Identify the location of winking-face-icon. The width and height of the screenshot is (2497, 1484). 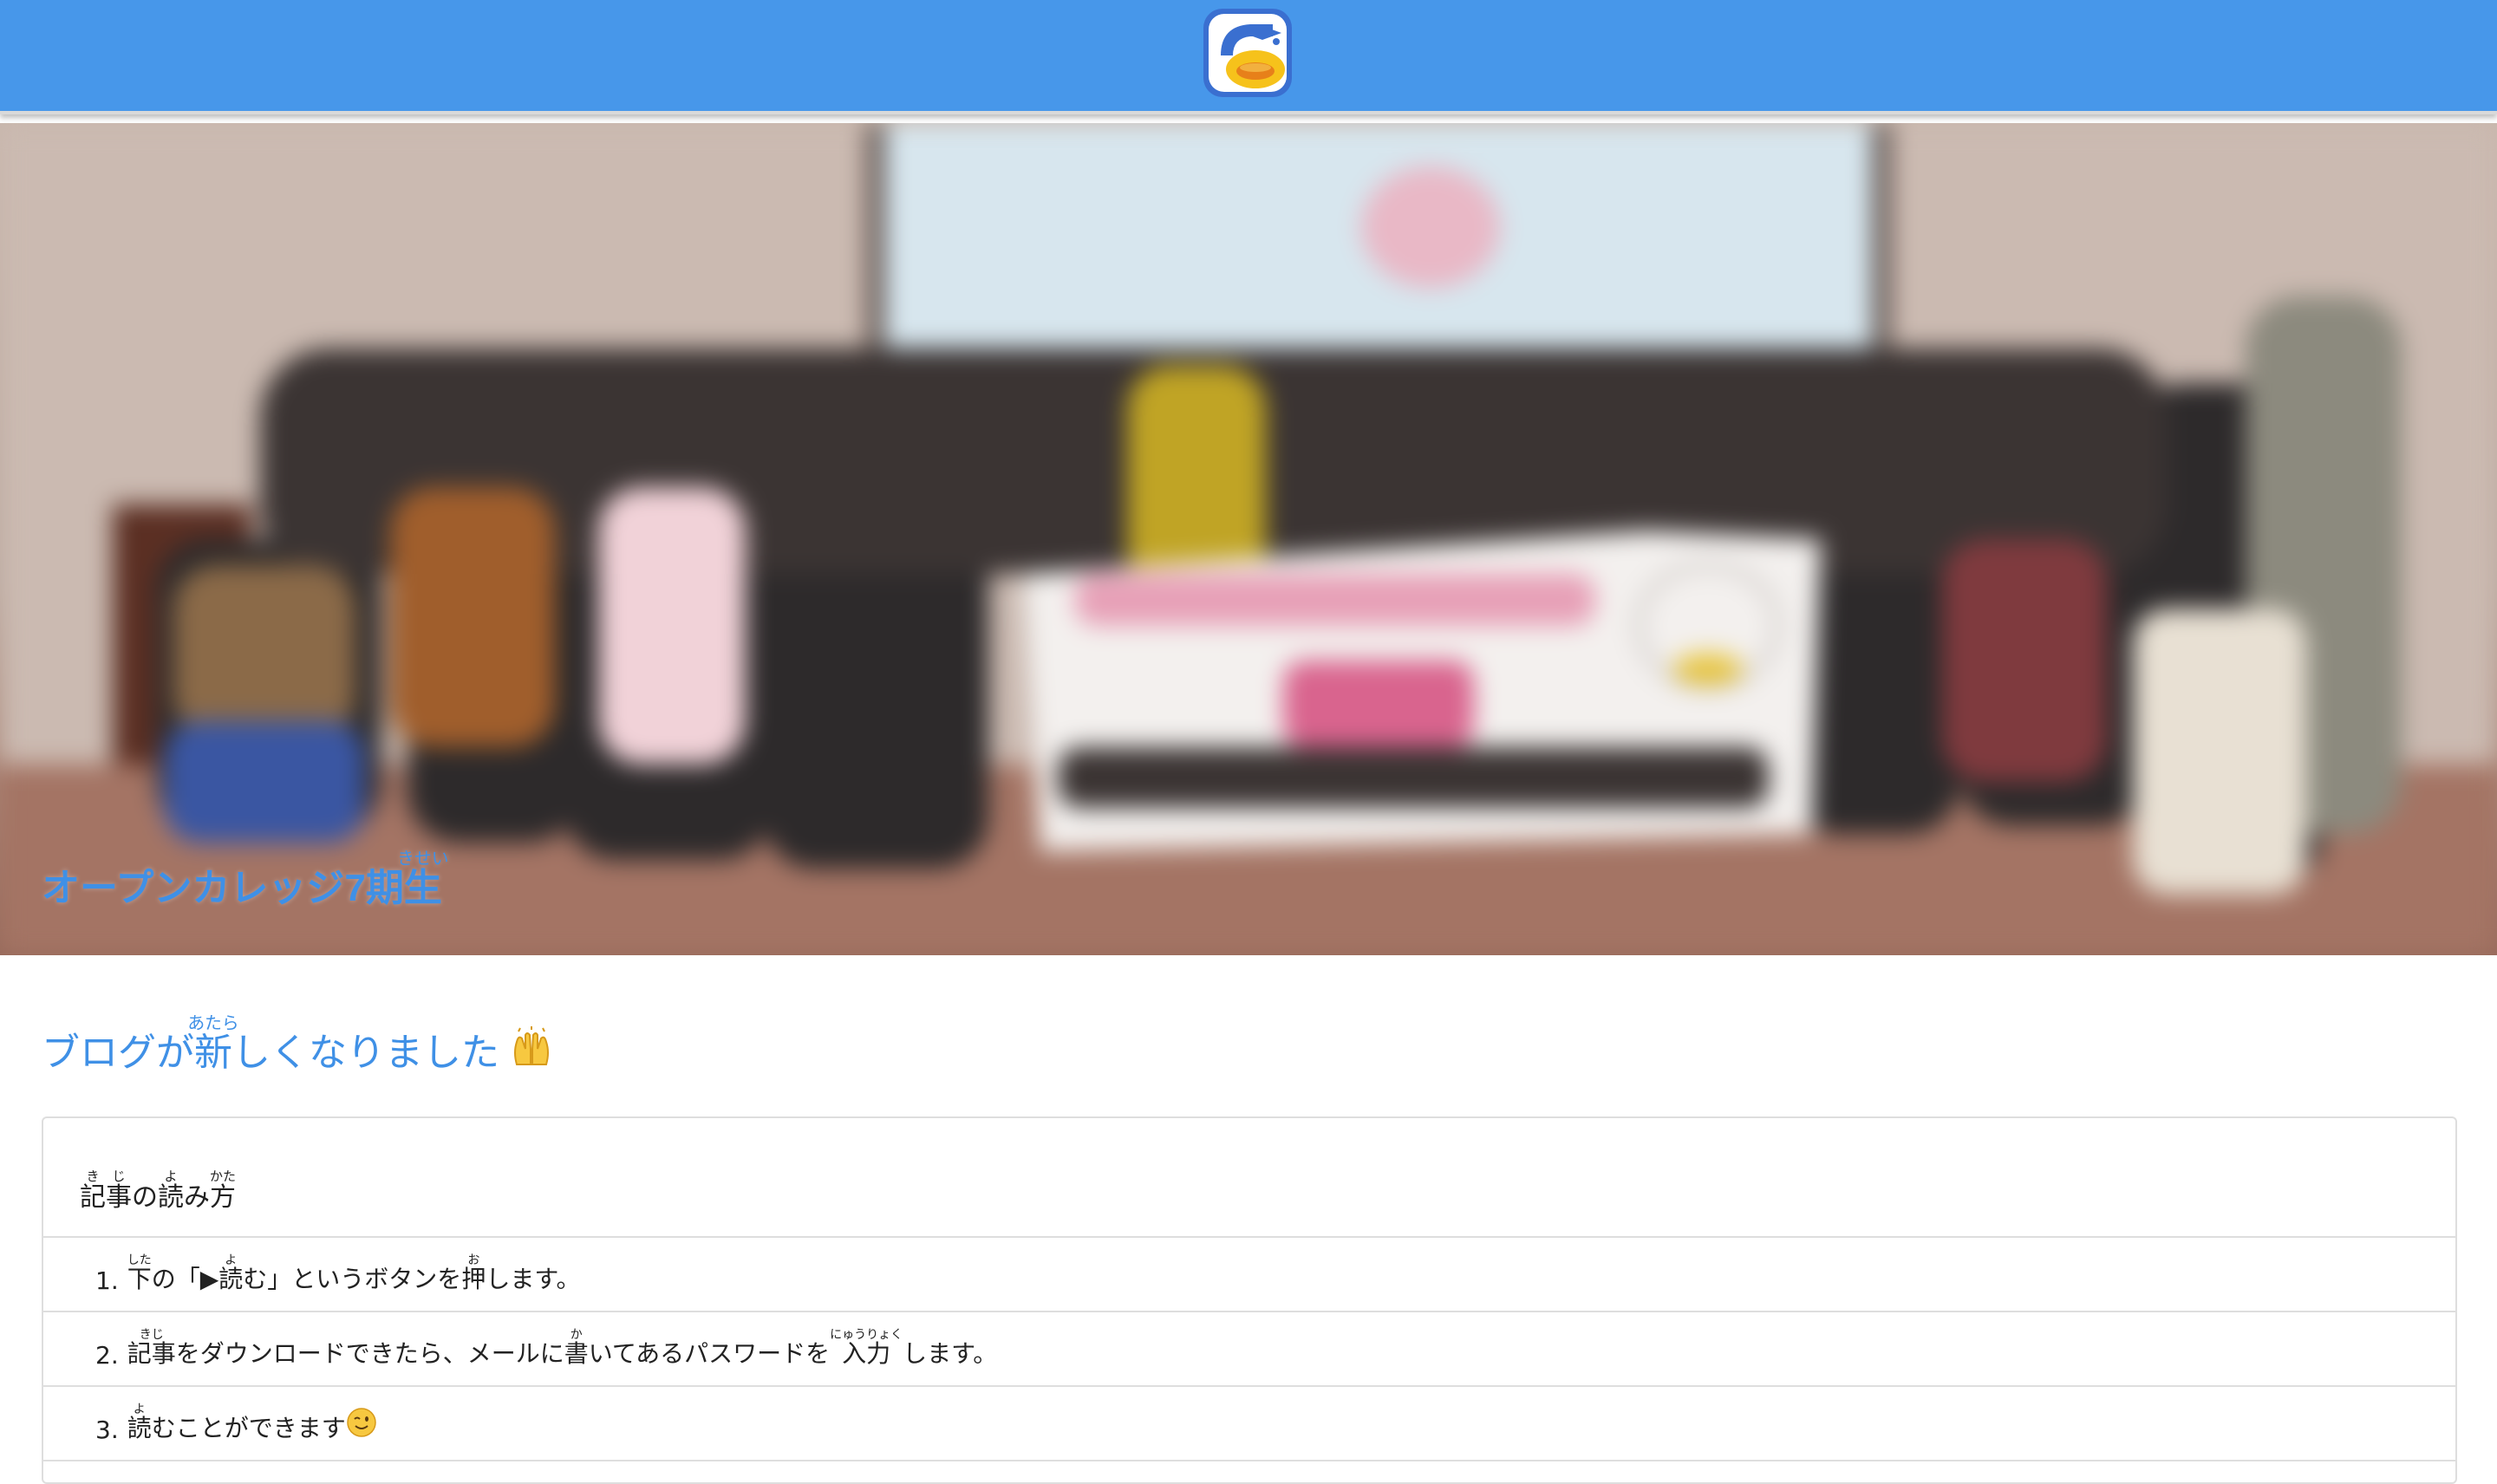
(361, 1425).